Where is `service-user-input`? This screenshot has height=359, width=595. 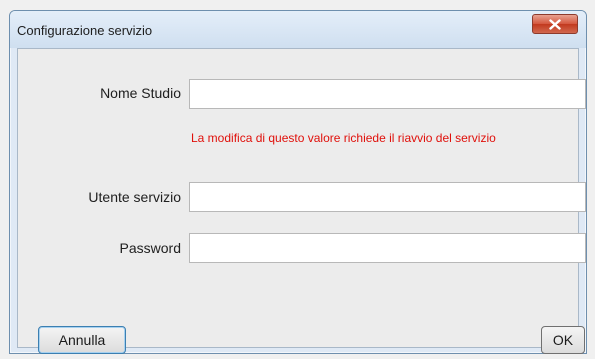 service-user-input is located at coordinates (387, 197).